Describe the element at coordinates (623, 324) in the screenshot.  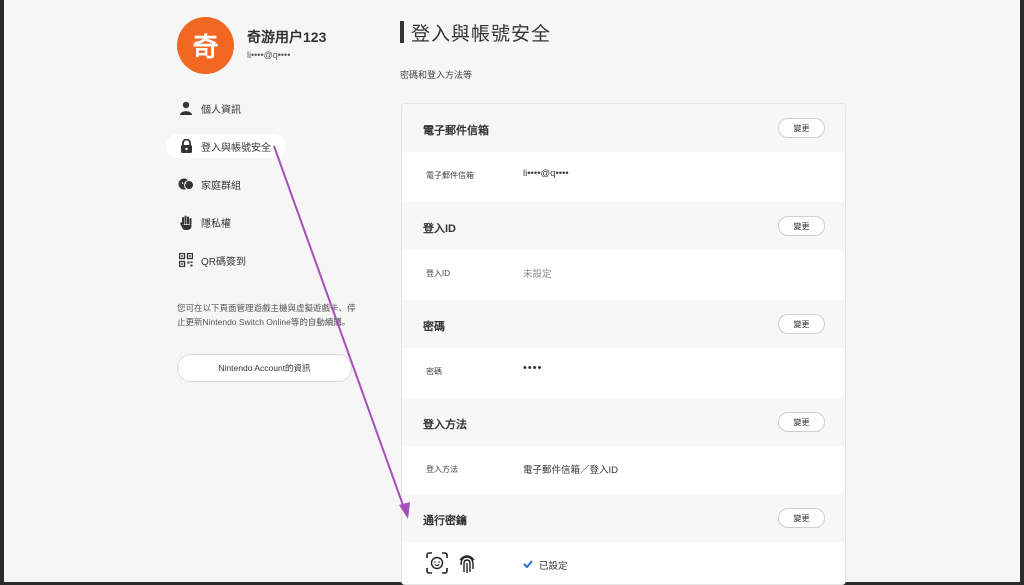
I see `section-header-password: 密碼 變更` at that location.